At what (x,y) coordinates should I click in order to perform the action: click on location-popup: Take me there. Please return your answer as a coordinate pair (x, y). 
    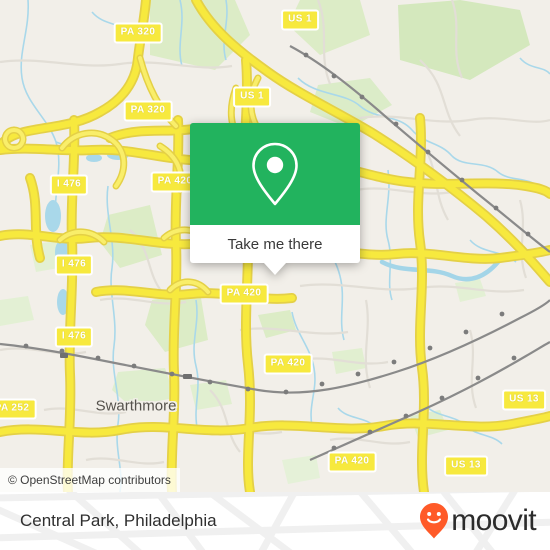
    Looking at the image, I should click on (275, 199).